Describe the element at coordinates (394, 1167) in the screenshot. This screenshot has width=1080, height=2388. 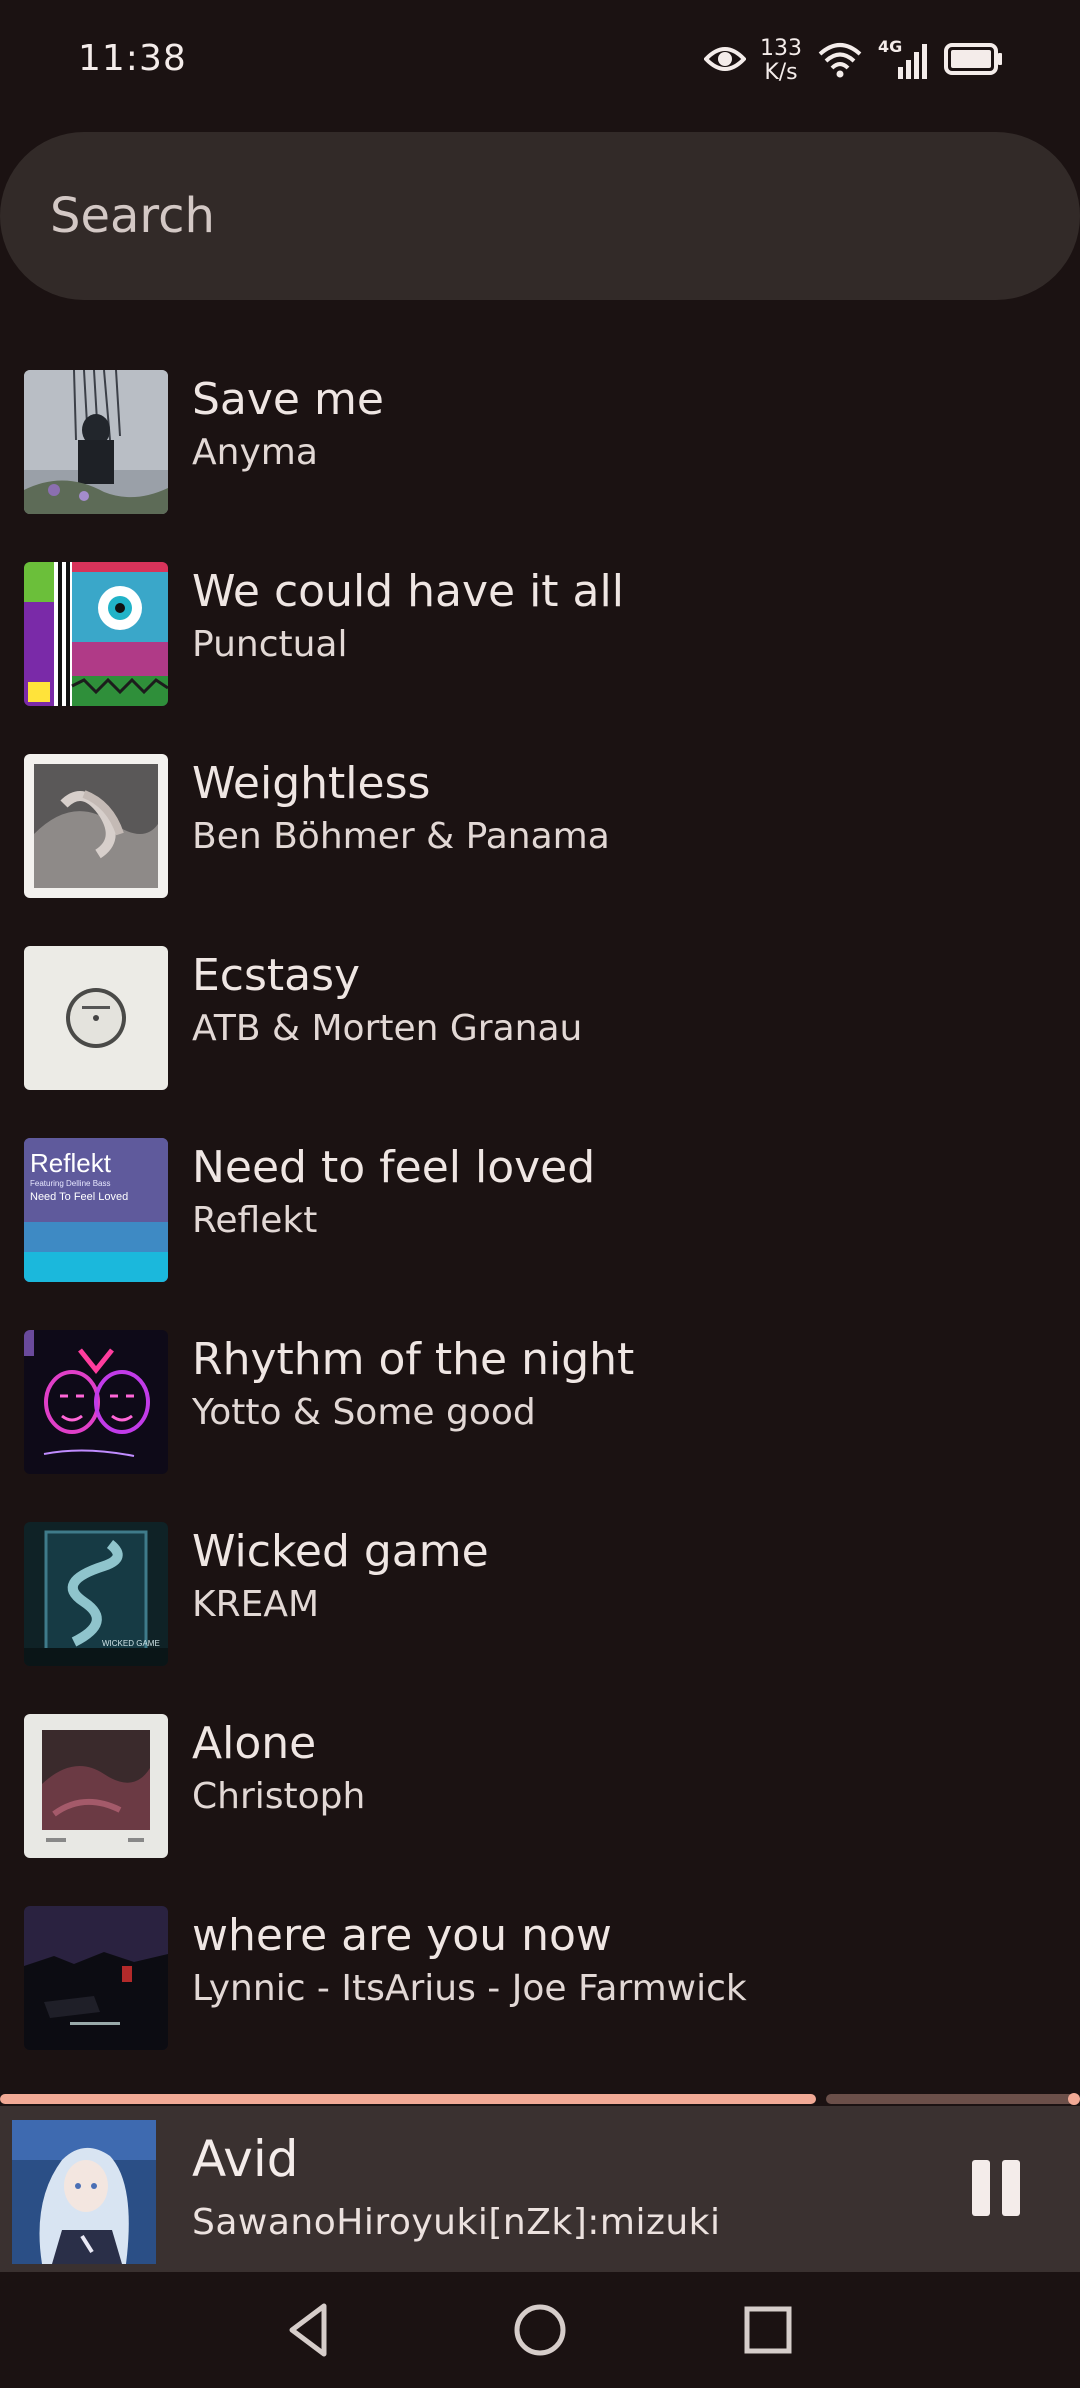
I see `track-title: Need to feel loved` at that location.